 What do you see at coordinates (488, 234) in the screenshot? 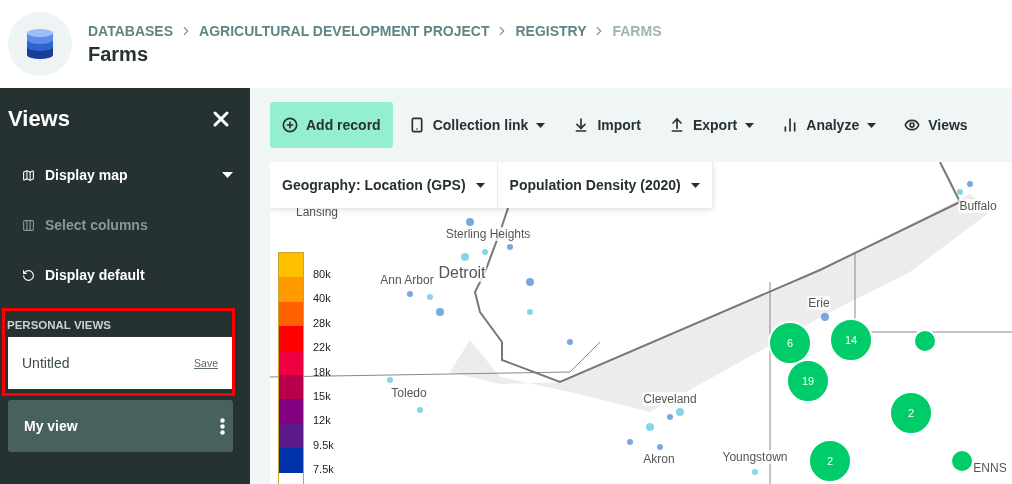
I see `place-label: Sterling Heights` at bounding box center [488, 234].